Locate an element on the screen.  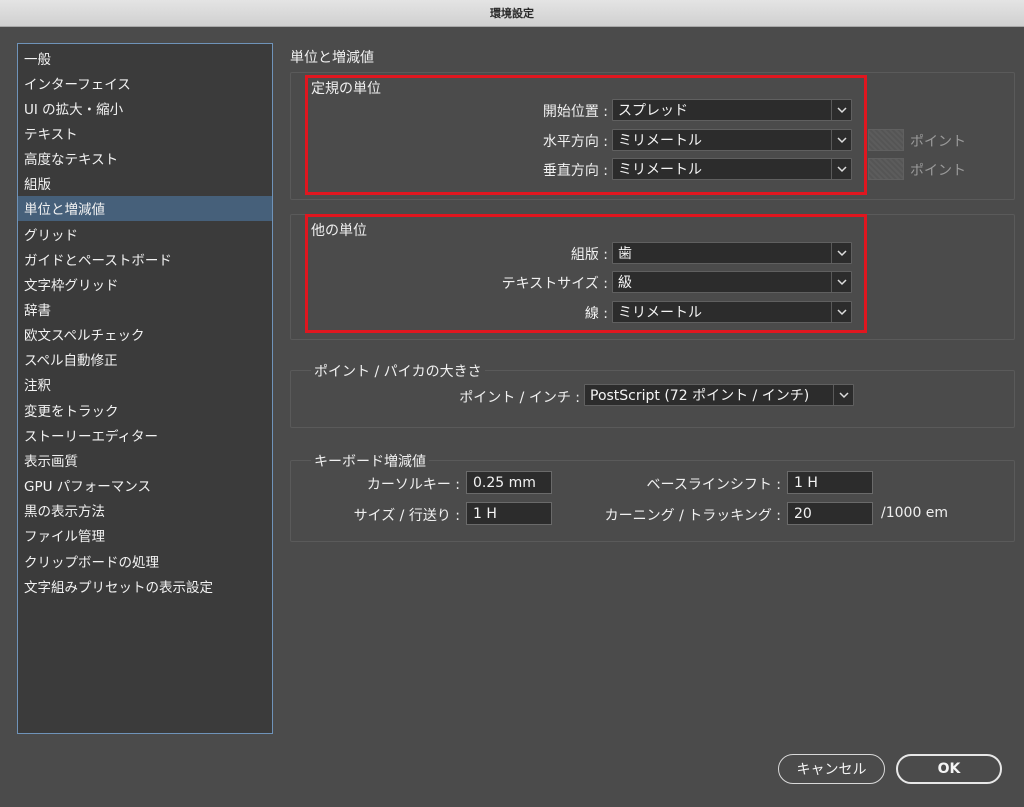
sidebar-item: クリップボードの処理 is located at coordinates (145, 560).